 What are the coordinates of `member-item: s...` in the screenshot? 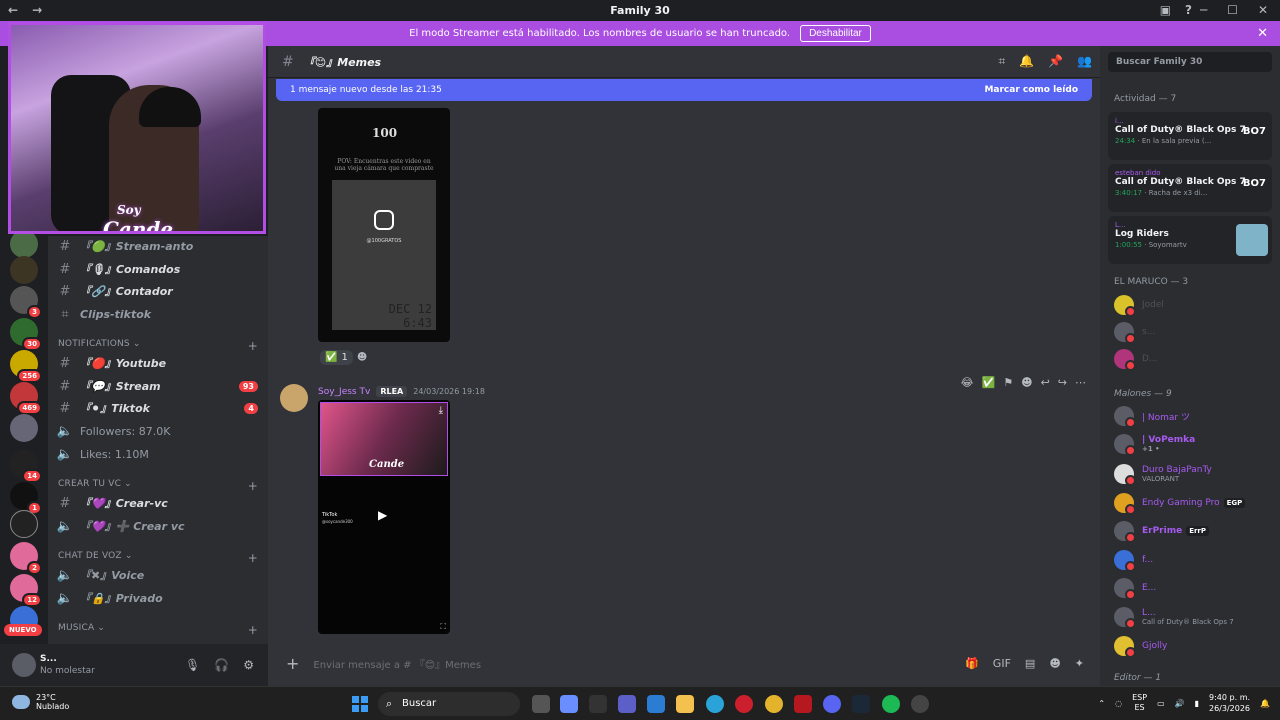 It's located at (1194, 332).